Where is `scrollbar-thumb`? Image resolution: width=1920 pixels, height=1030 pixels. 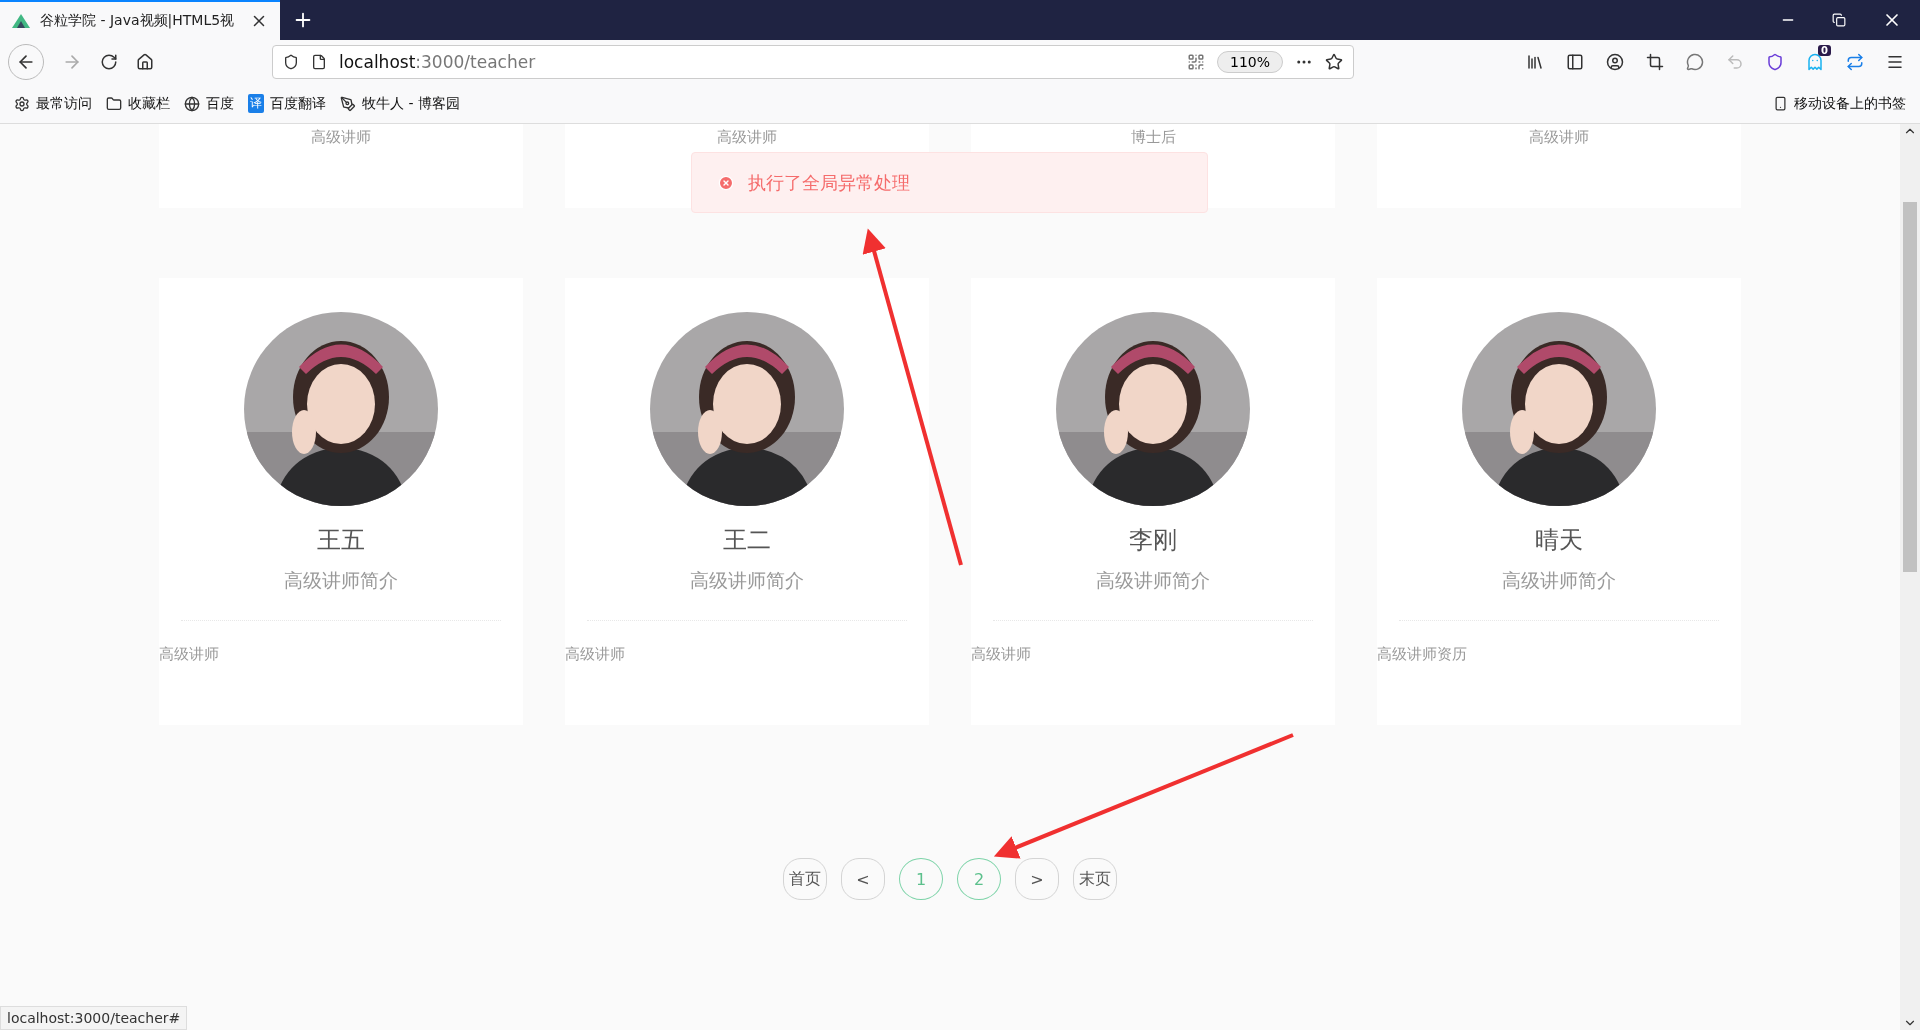
scrollbar-thumb is located at coordinates (1910, 387).